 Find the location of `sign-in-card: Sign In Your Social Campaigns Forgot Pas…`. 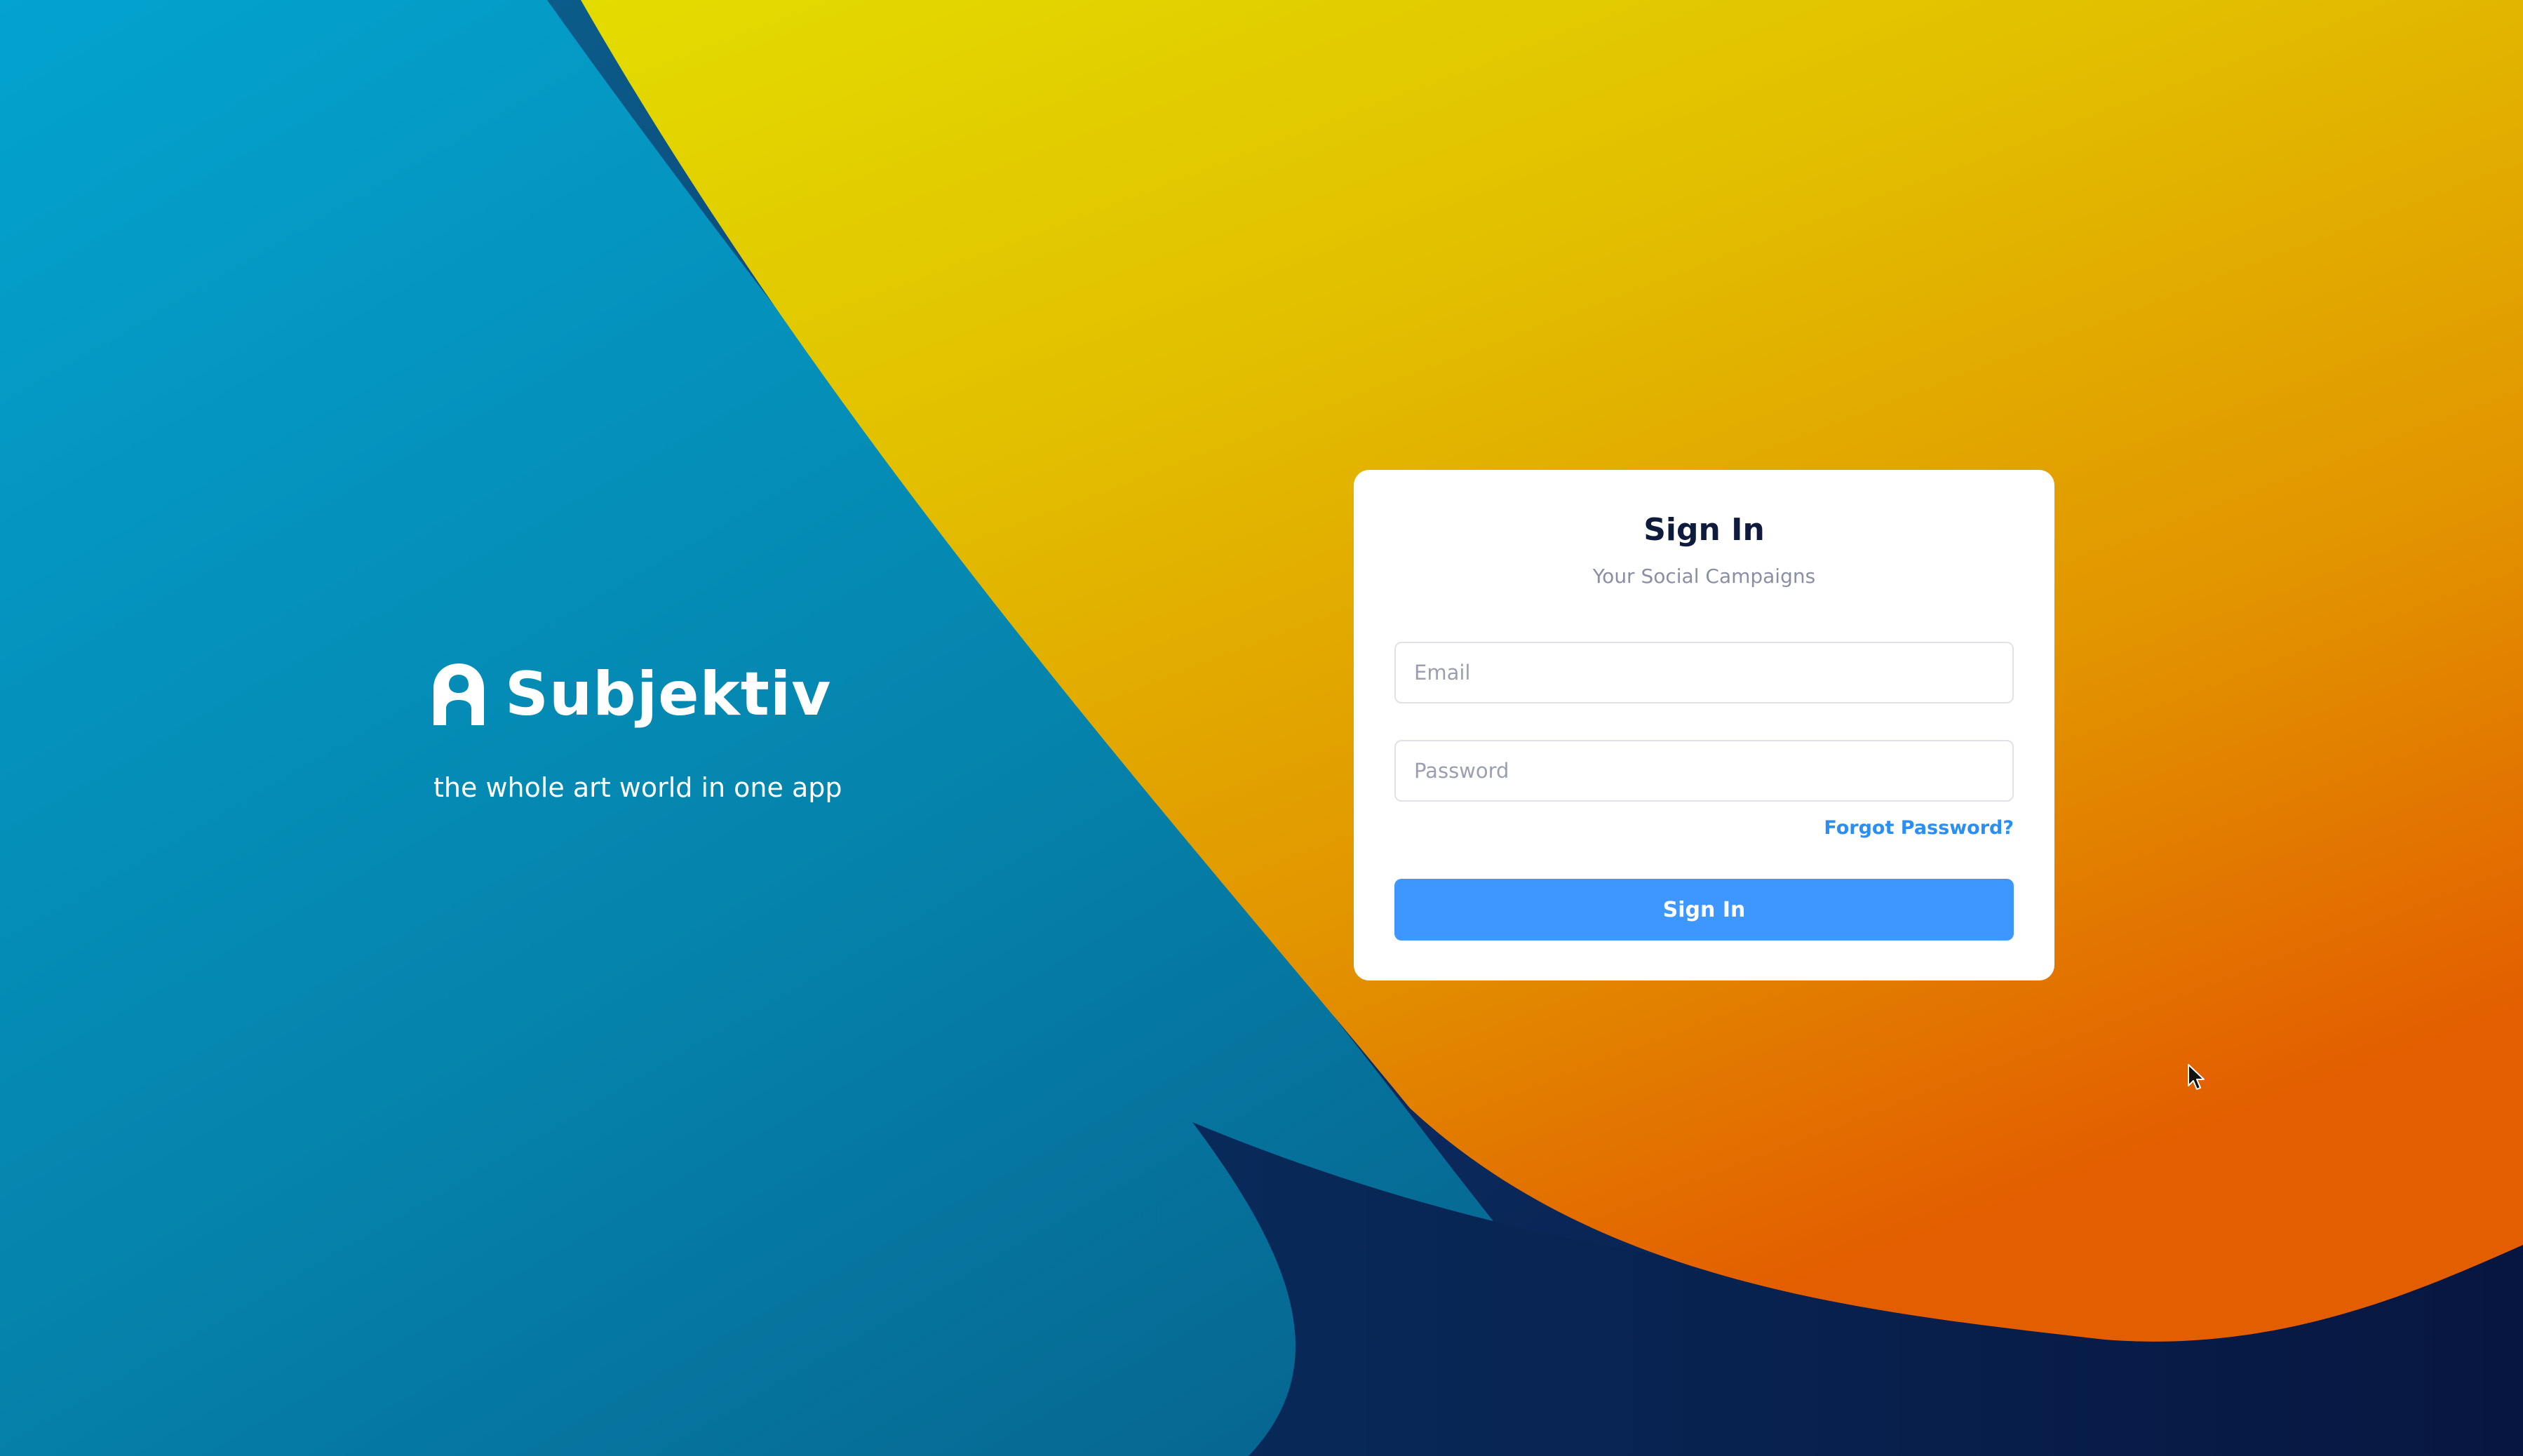

sign-in-card: Sign In Your Social Campaigns Forgot Pas… is located at coordinates (1704, 725).